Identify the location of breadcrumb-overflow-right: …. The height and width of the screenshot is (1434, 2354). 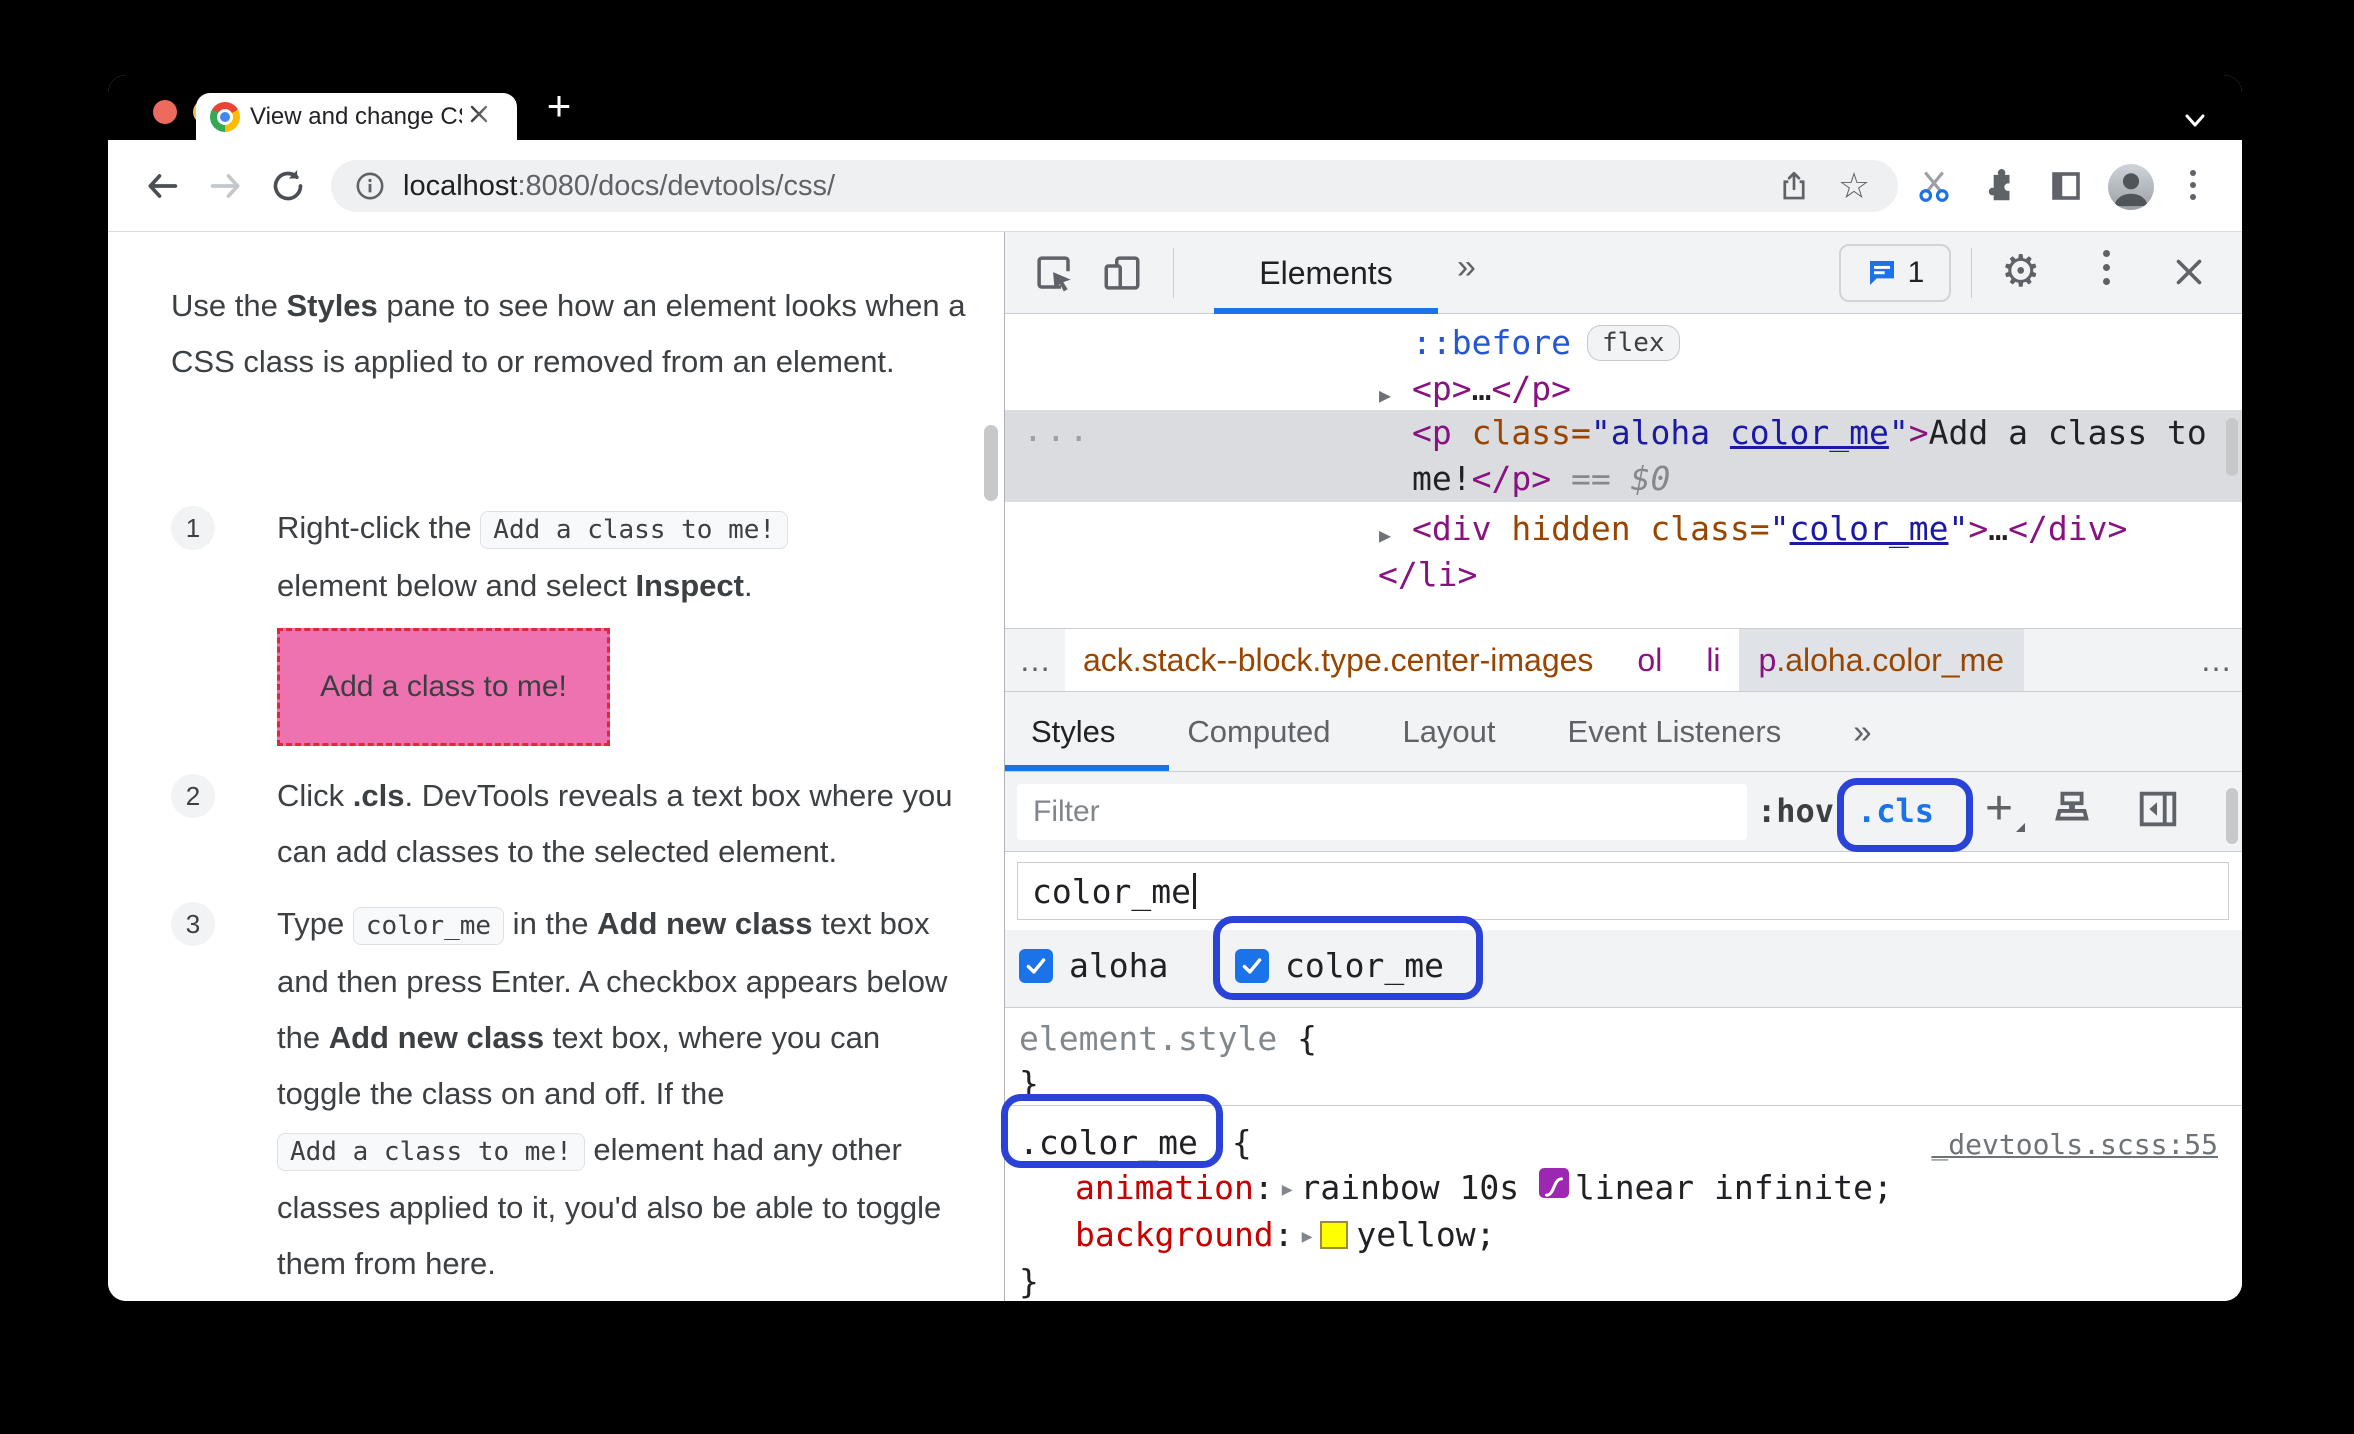
(2216, 660).